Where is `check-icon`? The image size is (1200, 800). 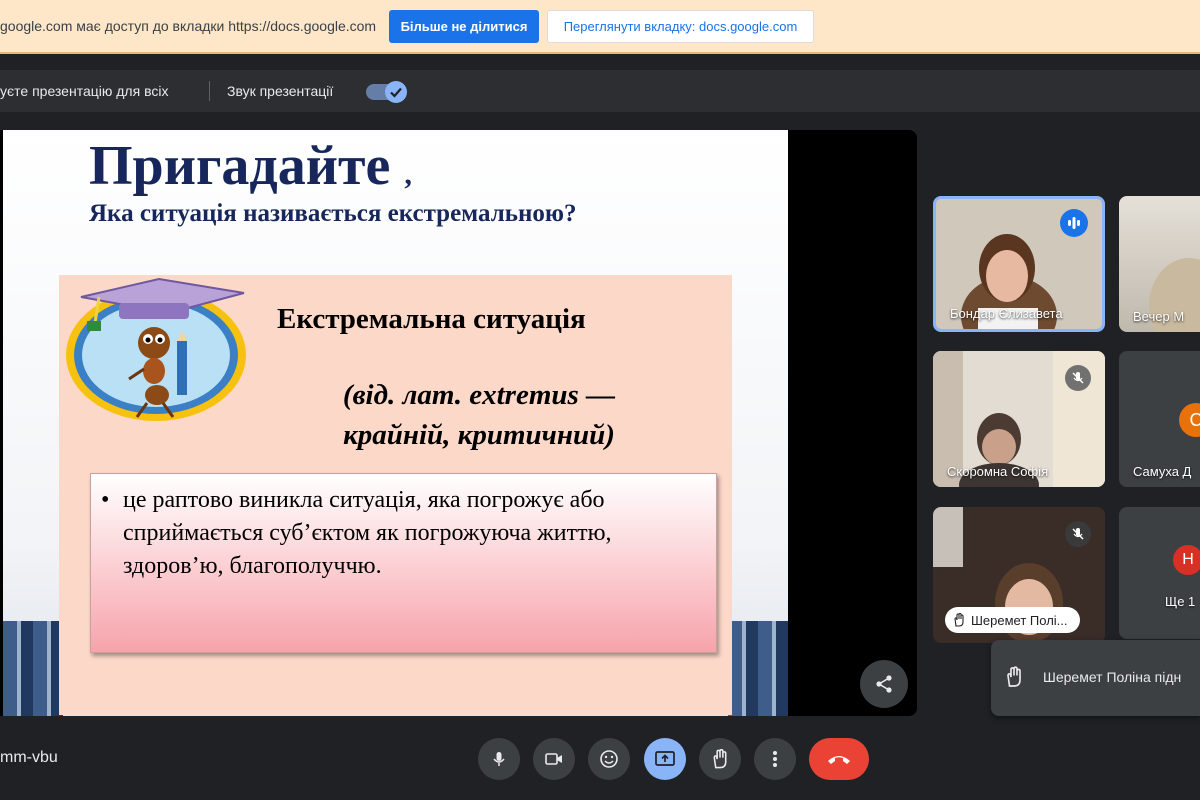 check-icon is located at coordinates (396, 92).